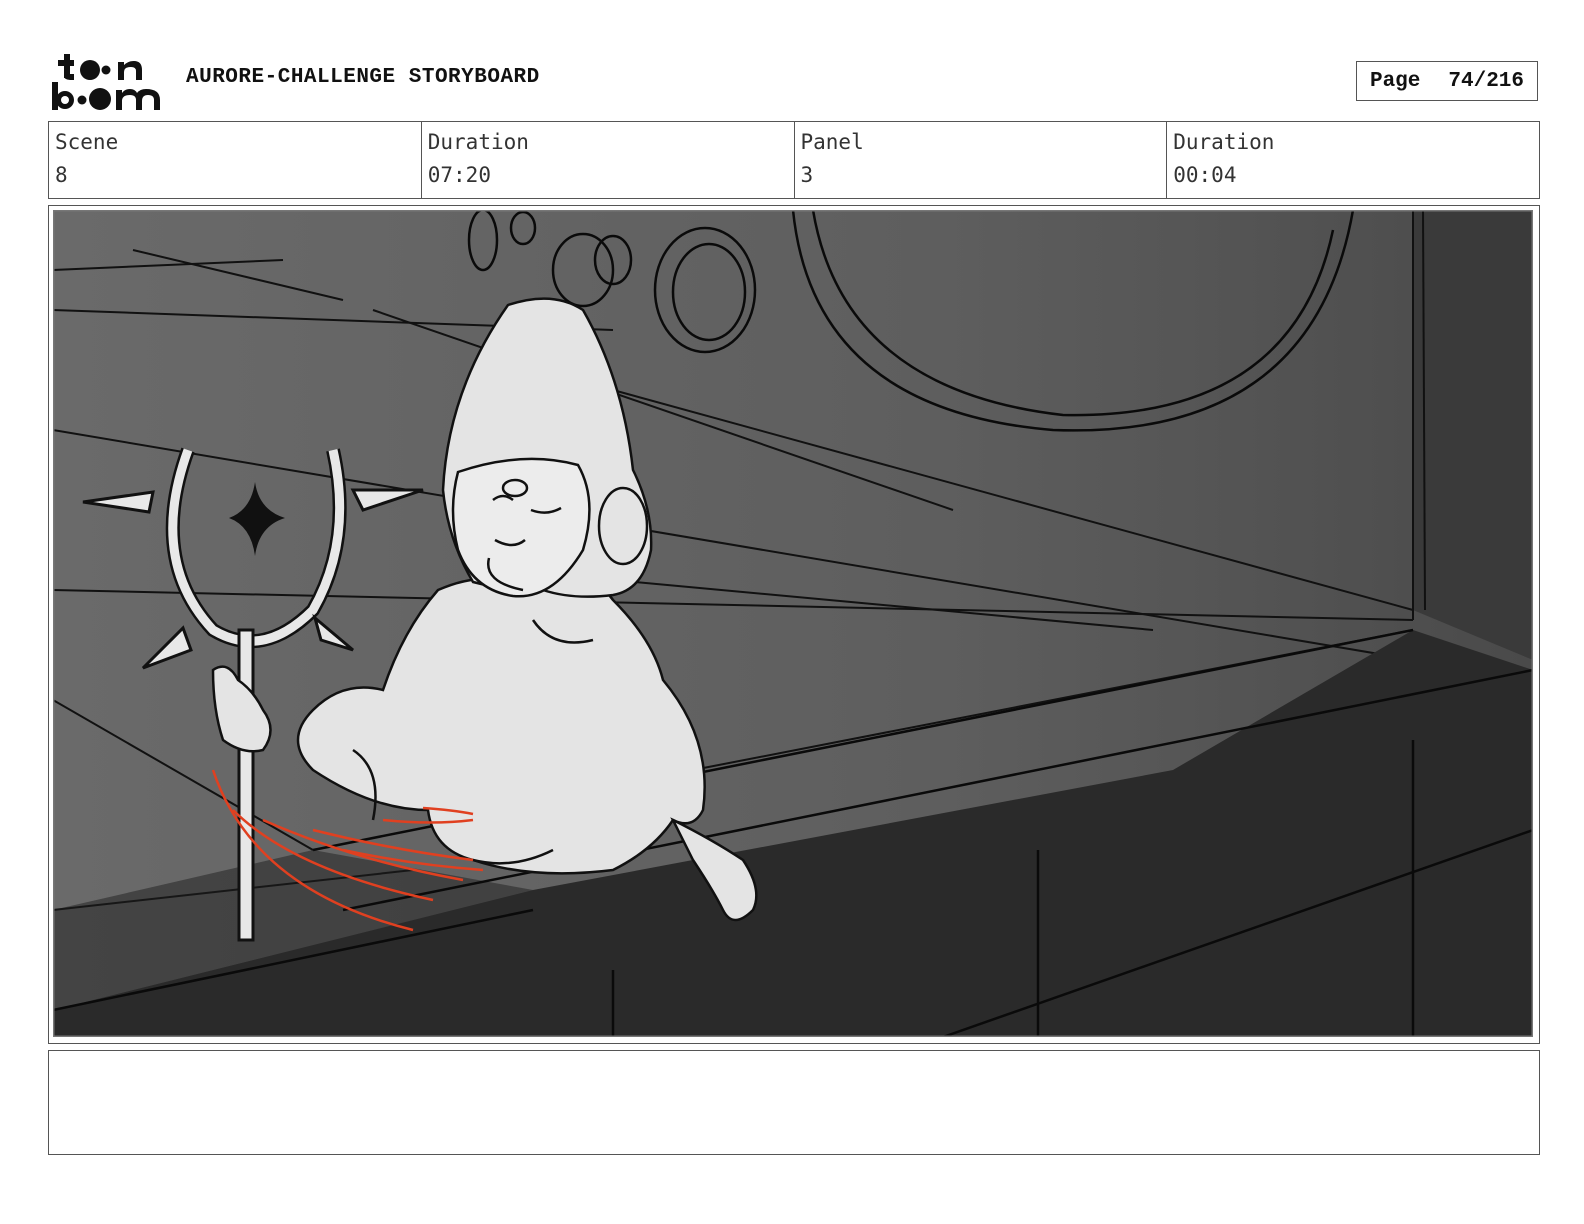 Image resolution: width=1584 pixels, height=1224 pixels. I want to click on scene-label: Scene, so click(87, 142).